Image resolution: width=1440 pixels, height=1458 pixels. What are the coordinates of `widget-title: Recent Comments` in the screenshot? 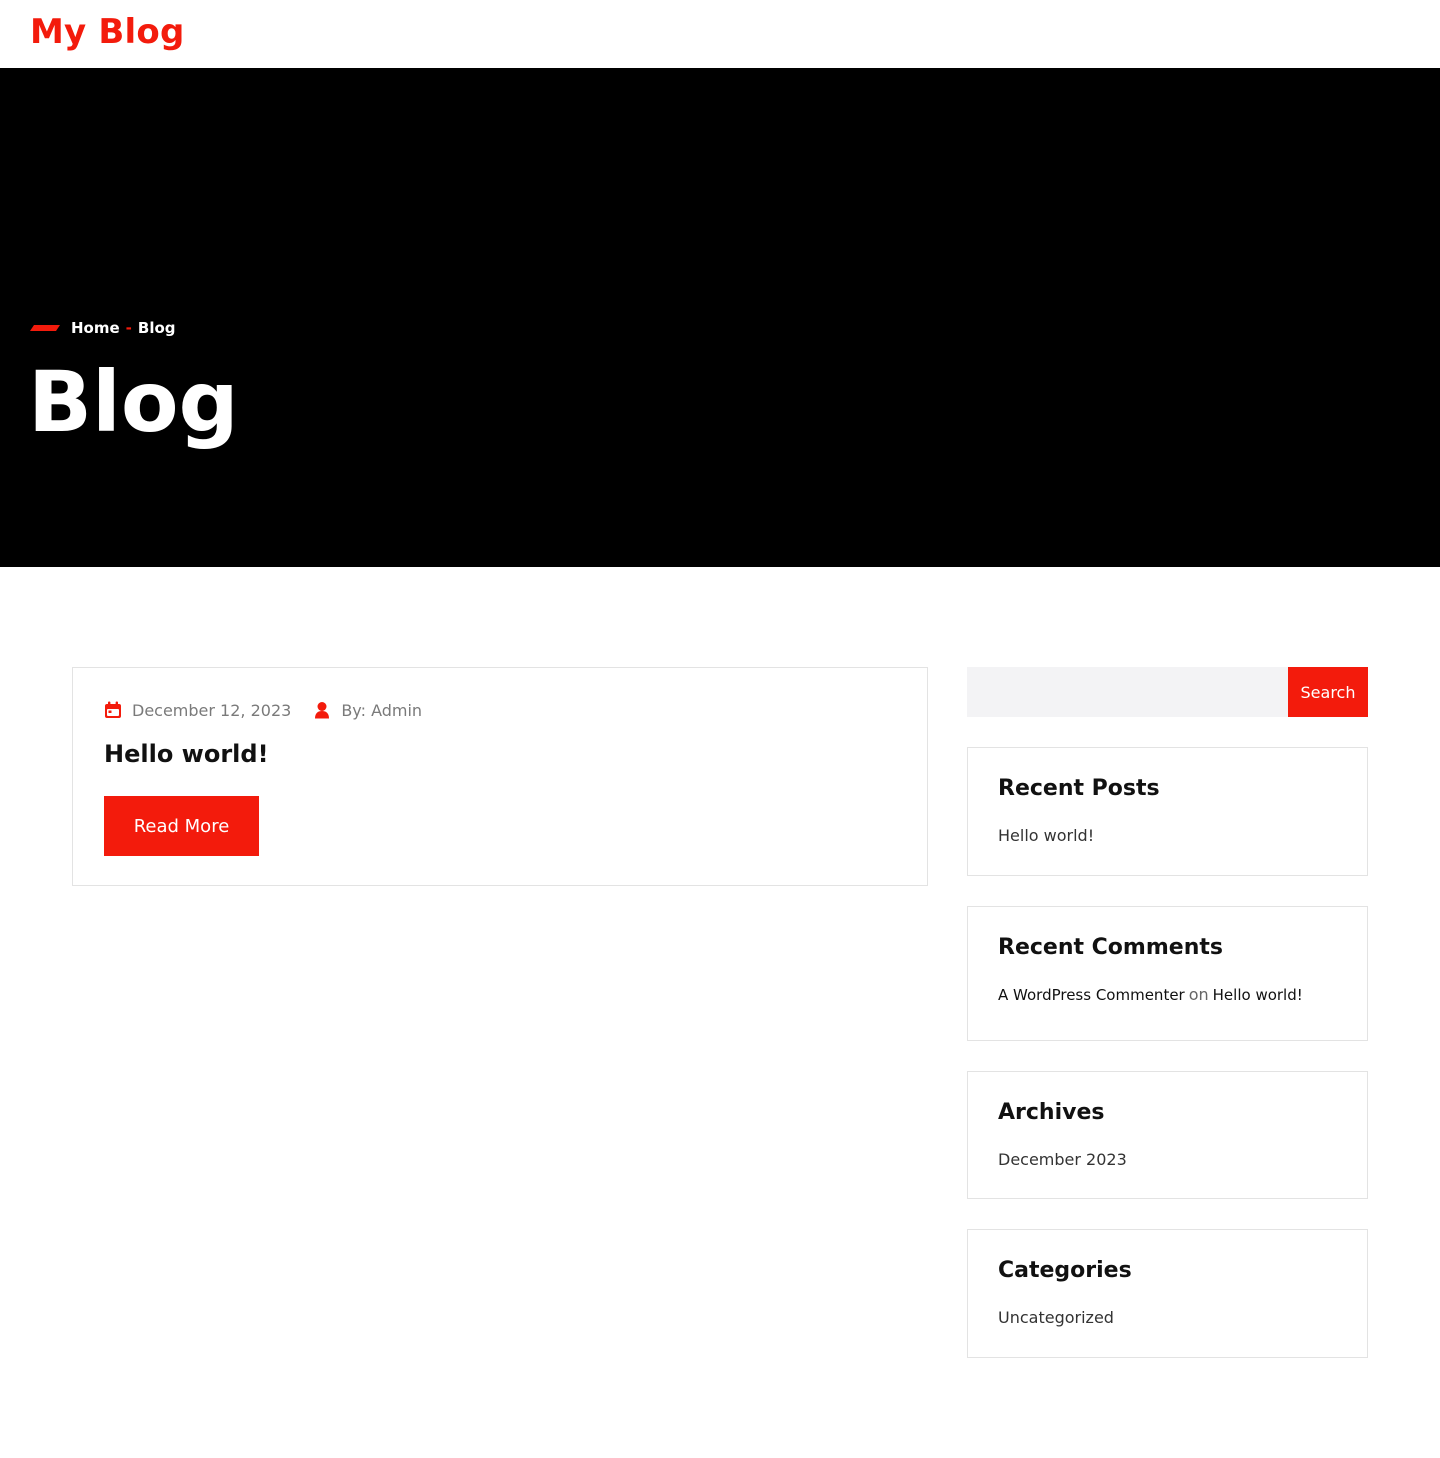 It's located at (1110, 947).